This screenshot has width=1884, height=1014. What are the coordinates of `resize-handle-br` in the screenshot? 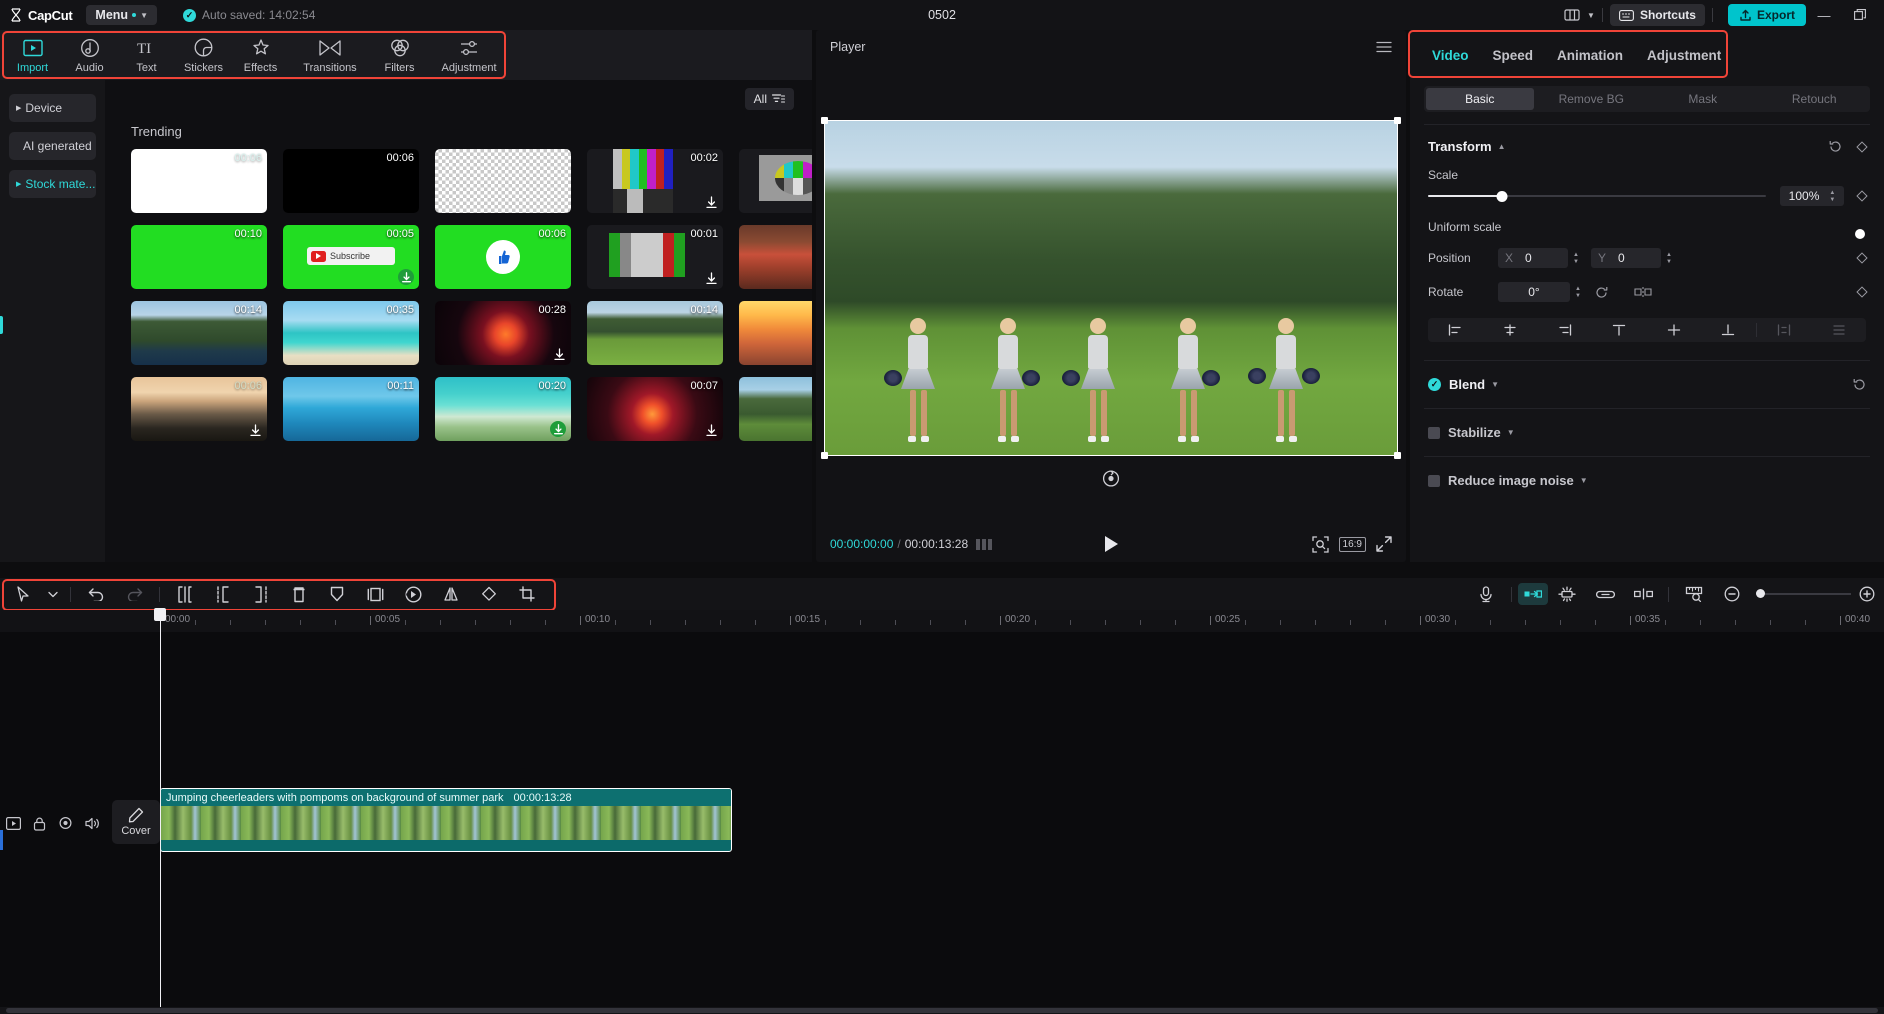 It's located at (1397, 455).